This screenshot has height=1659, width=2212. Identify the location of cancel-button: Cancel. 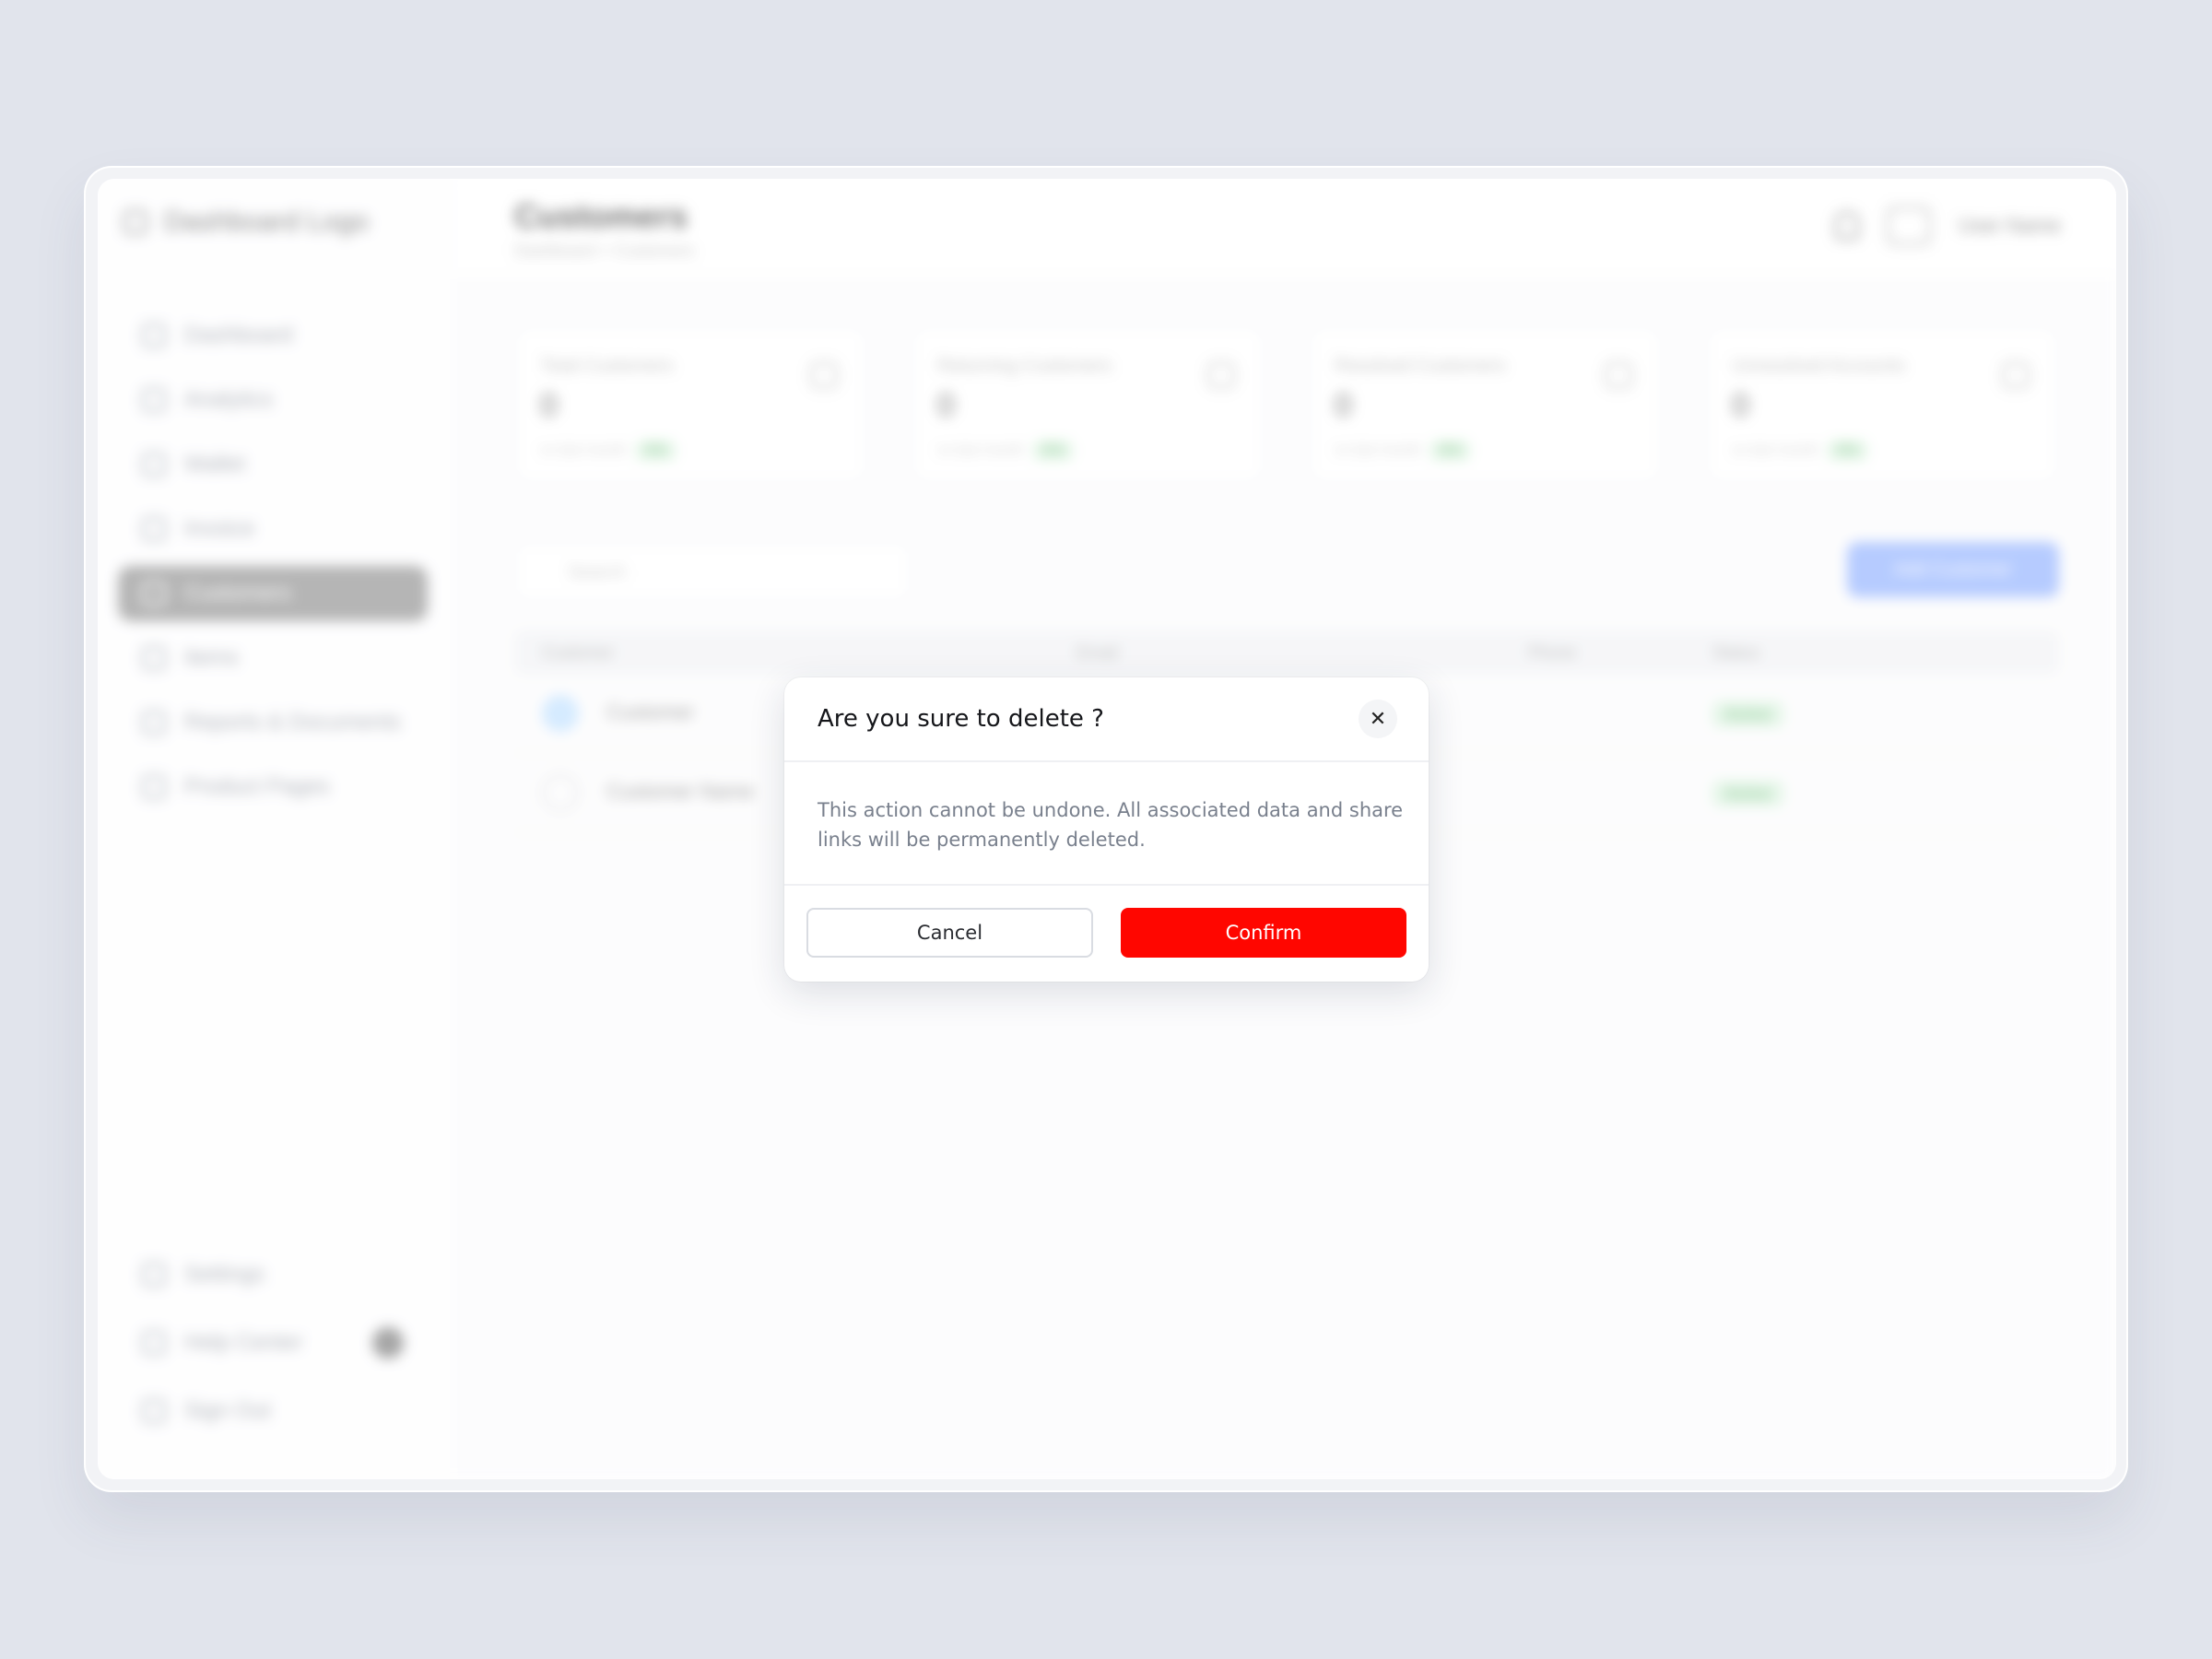
(949, 933).